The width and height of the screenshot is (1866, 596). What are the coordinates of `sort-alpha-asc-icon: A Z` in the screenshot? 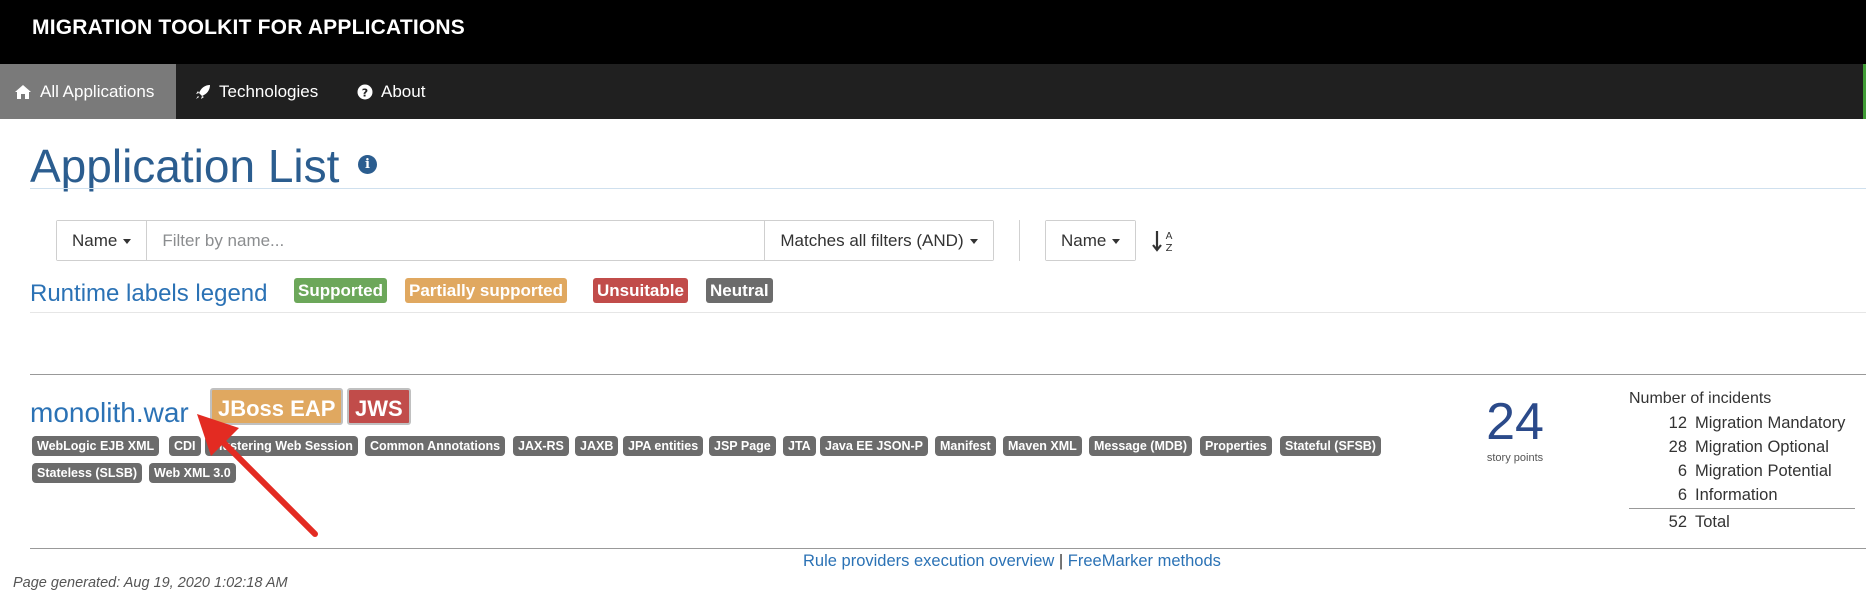 It's located at (1164, 241).